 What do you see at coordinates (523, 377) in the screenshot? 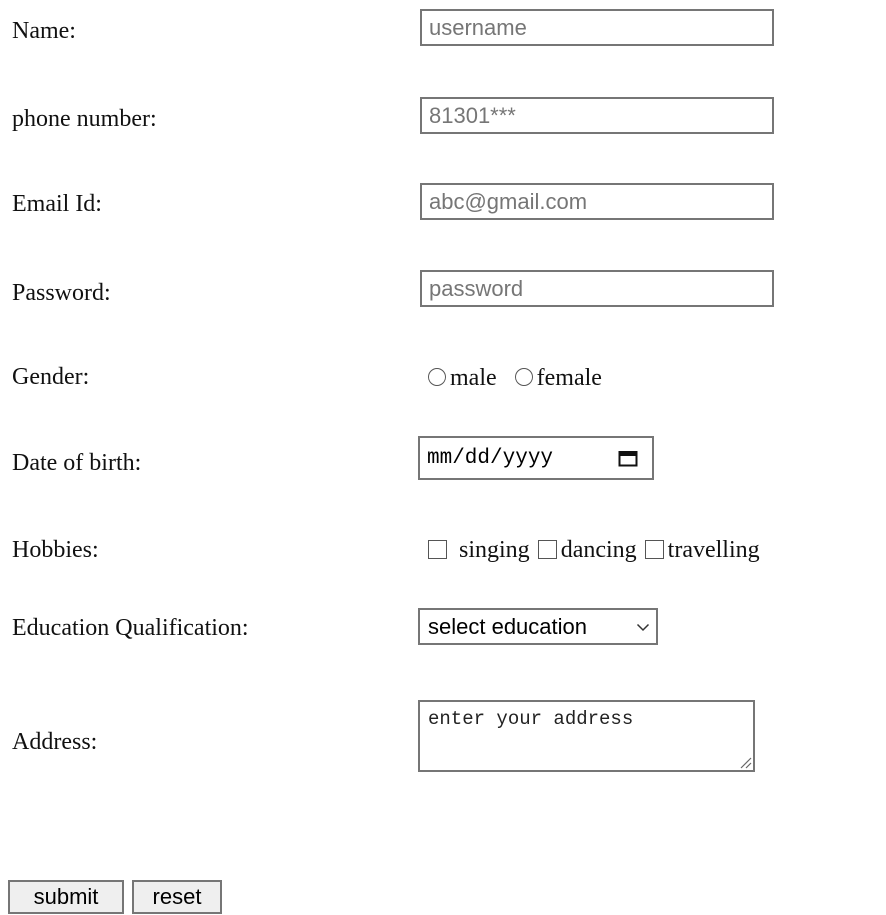
I see `radio-female` at bounding box center [523, 377].